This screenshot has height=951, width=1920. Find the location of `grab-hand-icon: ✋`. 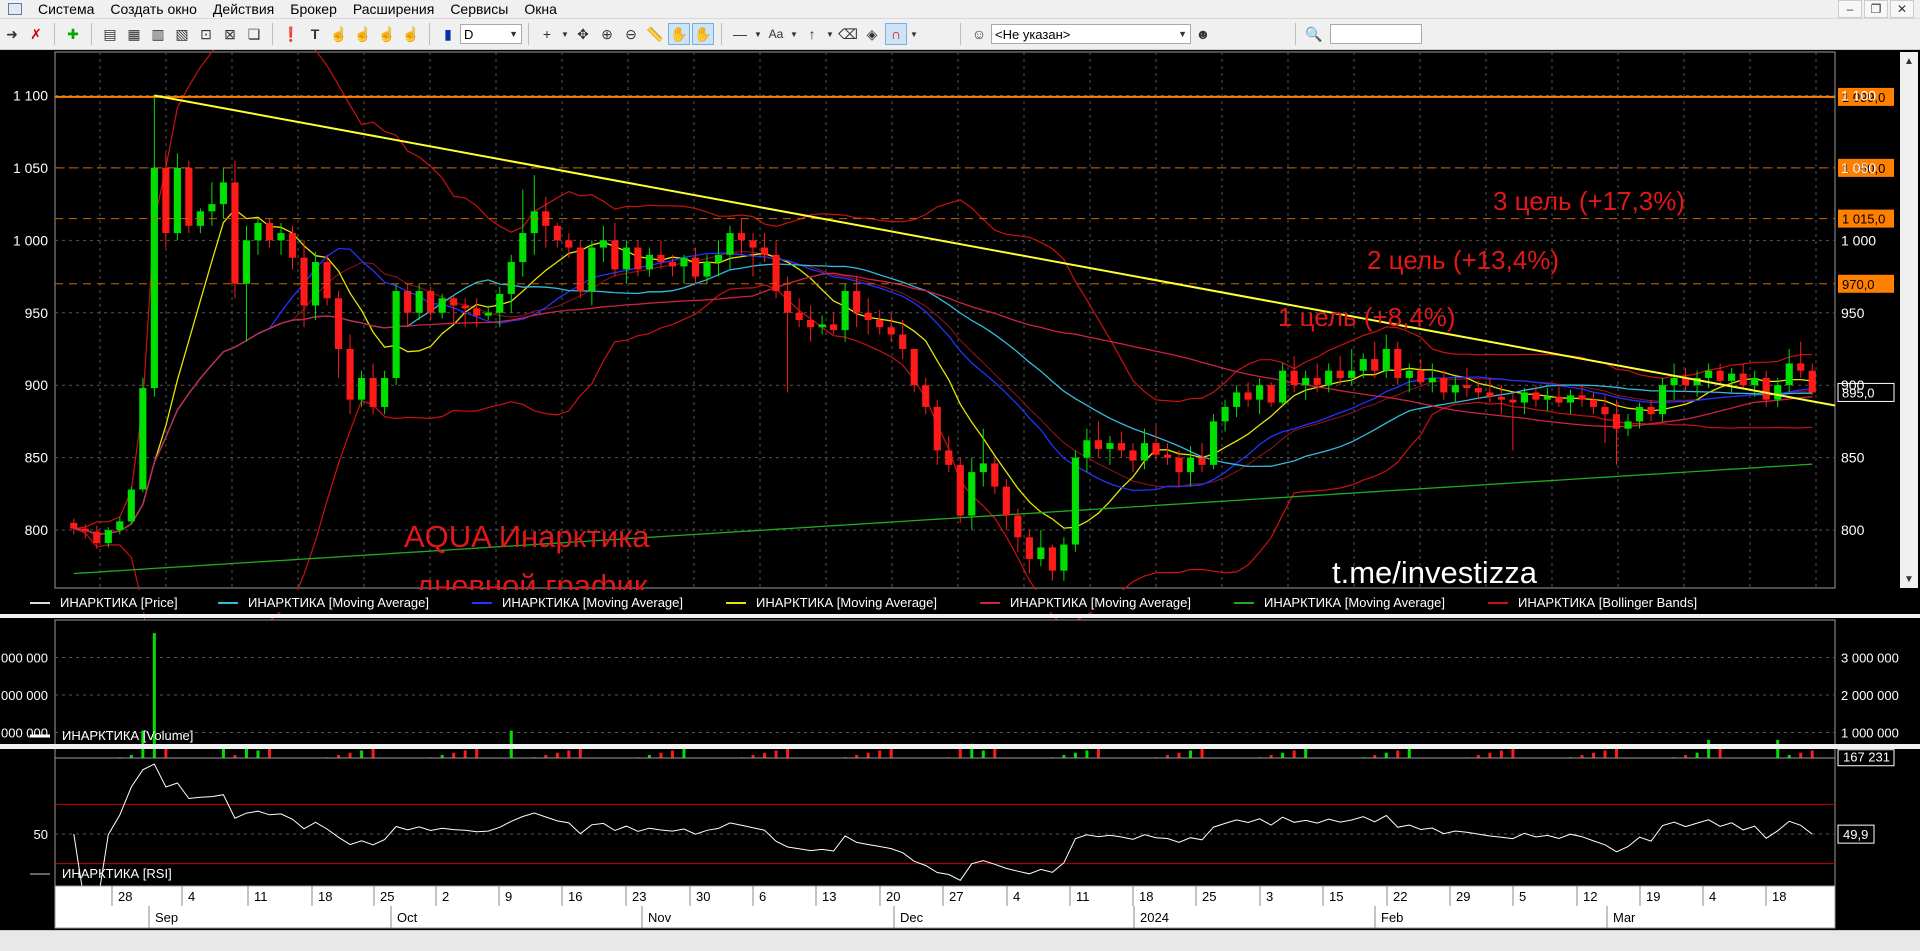

grab-hand-icon: ✋ is located at coordinates (703, 34).